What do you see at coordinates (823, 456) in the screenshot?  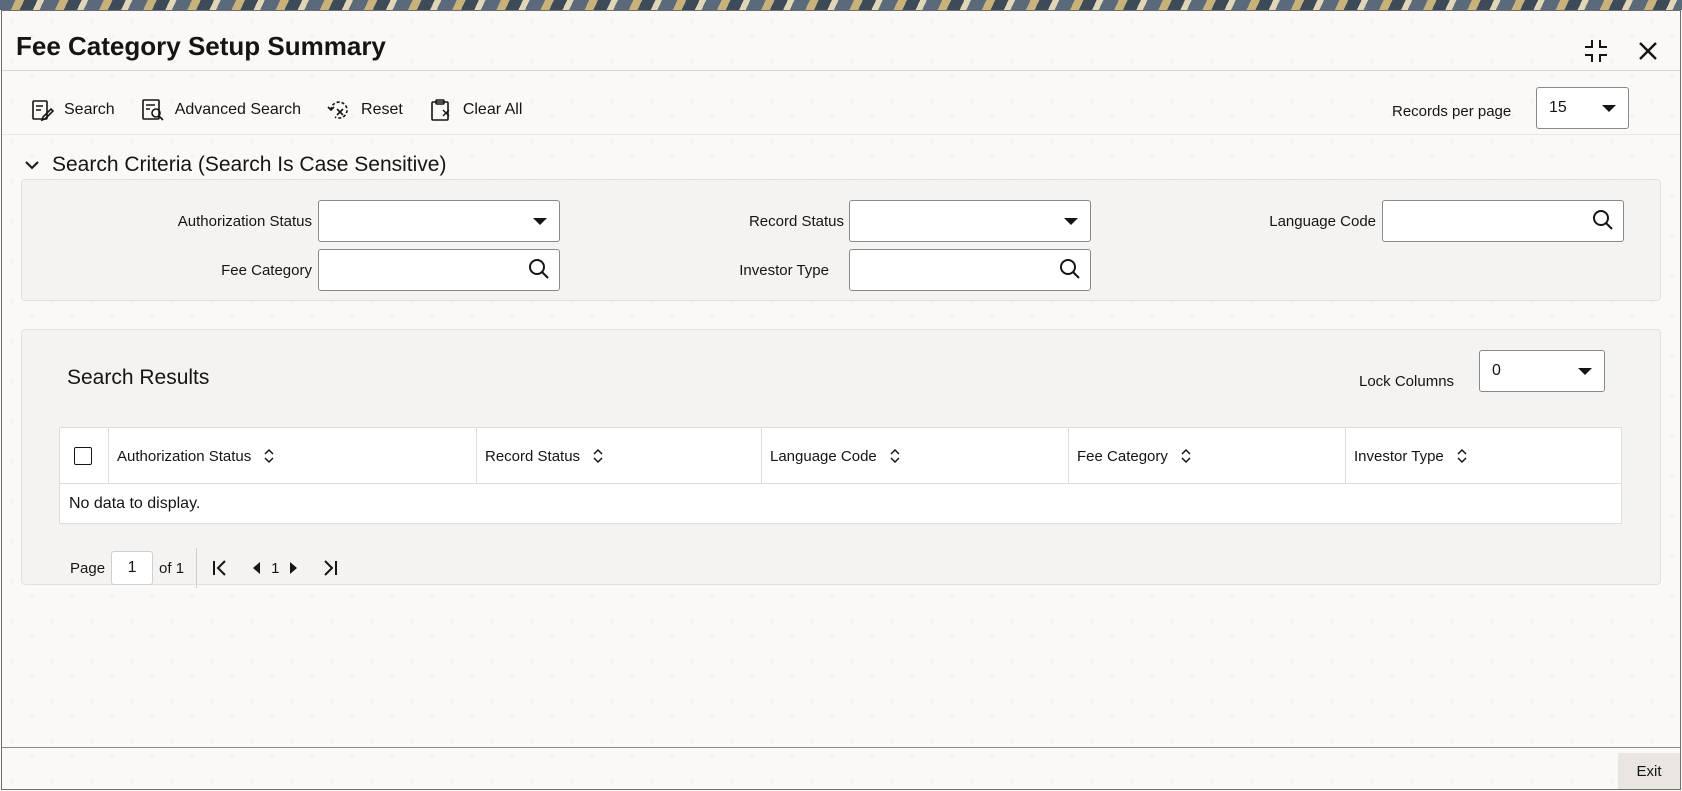 I see `column-label: Language Code` at bounding box center [823, 456].